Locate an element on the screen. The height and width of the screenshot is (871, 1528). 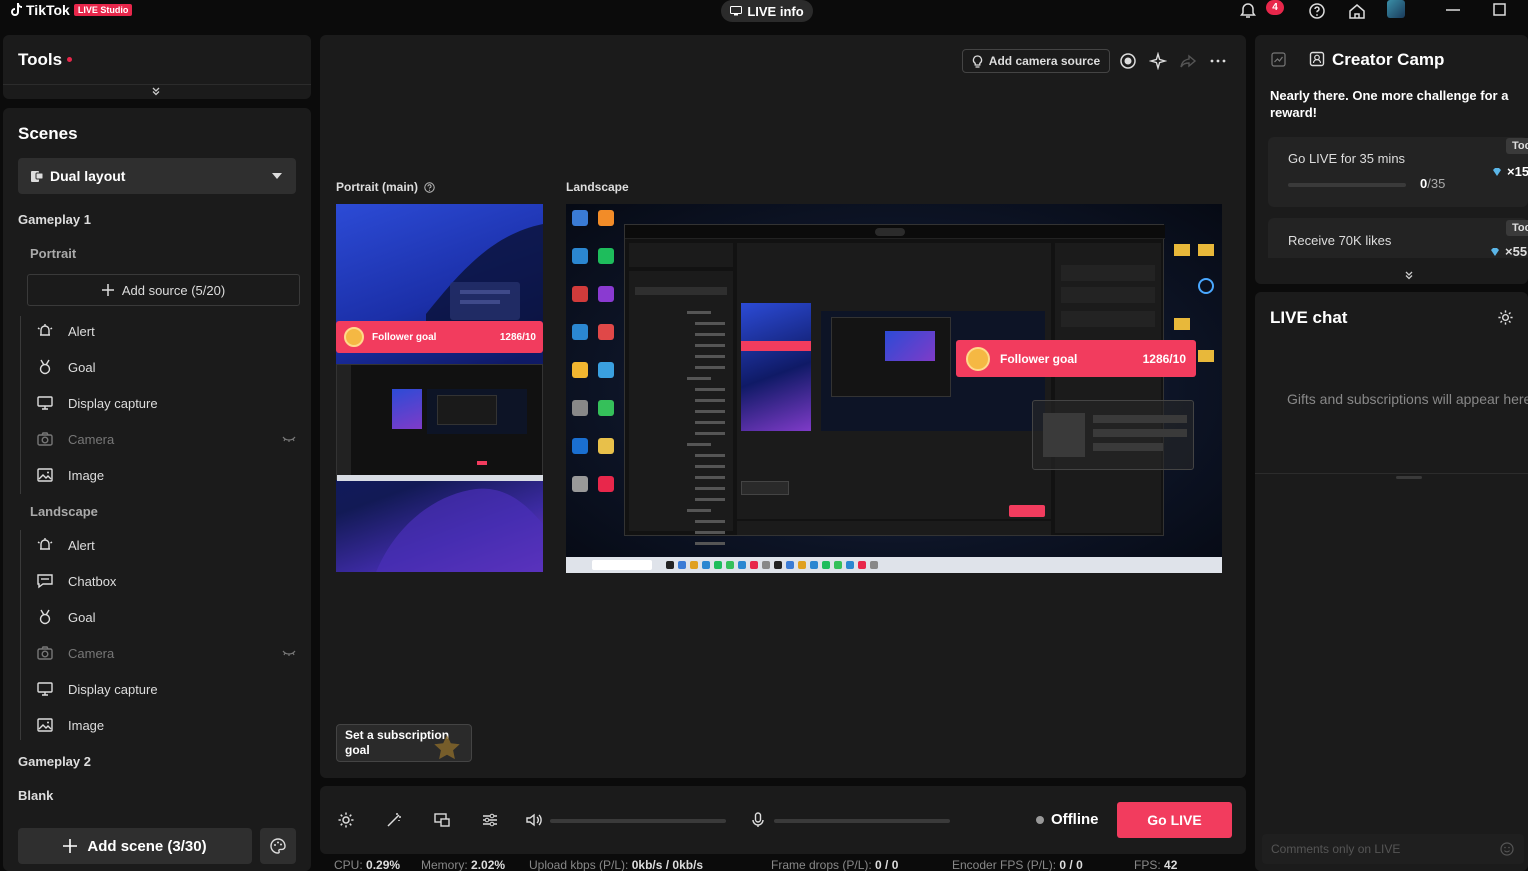
avatar is located at coordinates (1396, 9).